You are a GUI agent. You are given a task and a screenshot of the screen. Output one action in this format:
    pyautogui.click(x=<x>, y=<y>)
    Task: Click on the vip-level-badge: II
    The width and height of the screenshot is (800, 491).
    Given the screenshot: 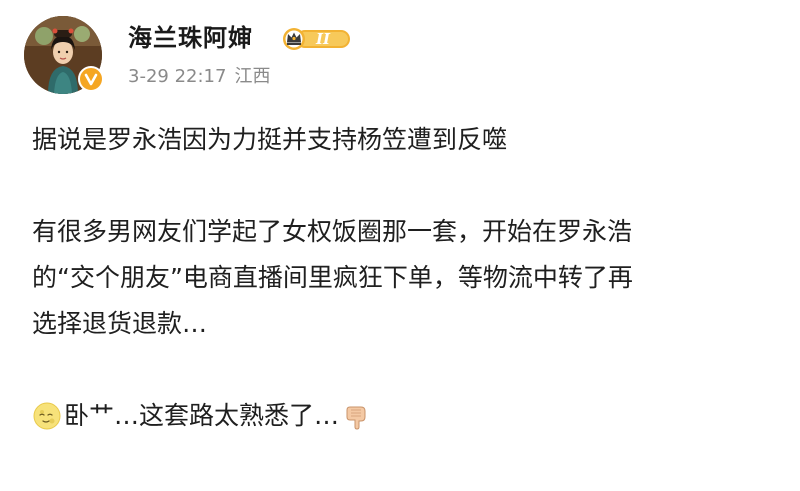 What is the action you would take?
    pyautogui.click(x=317, y=39)
    